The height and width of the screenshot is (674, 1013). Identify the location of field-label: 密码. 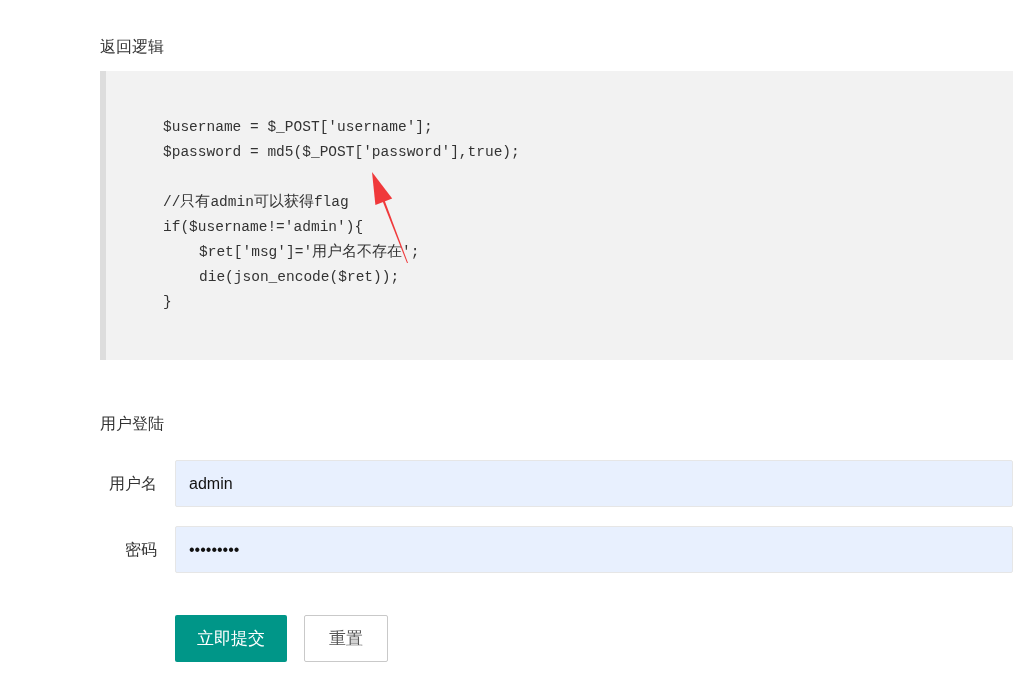
(141, 549).